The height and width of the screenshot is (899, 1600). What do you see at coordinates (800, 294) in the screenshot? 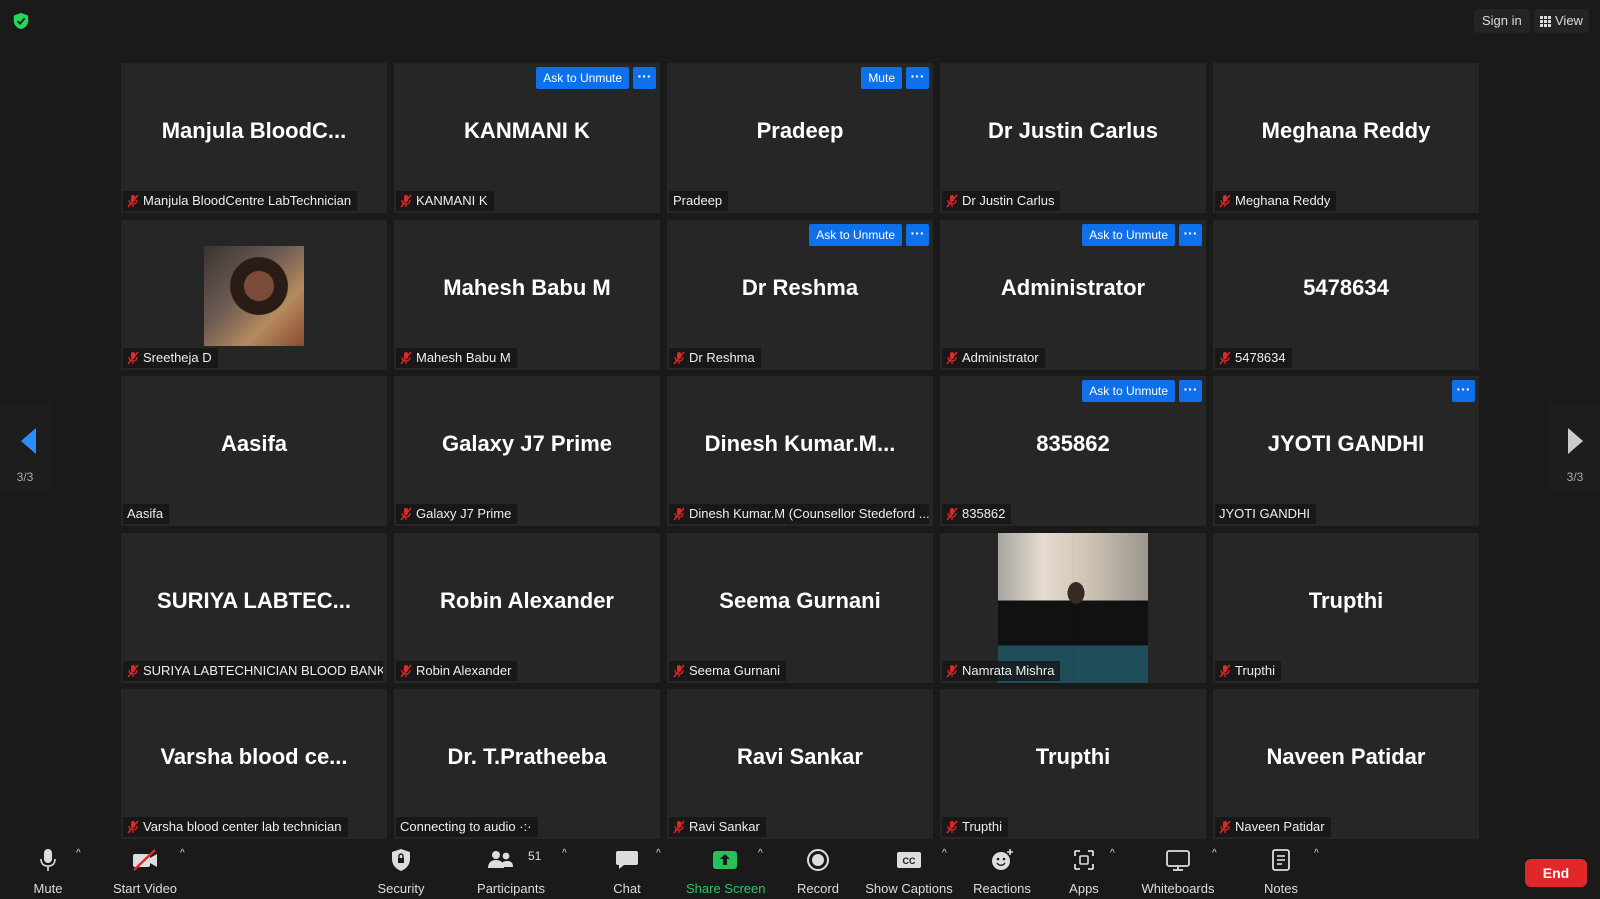
I see `participant-tile: Dr Reshma Ask to Unmute ··· Dr Reshma` at bounding box center [800, 294].